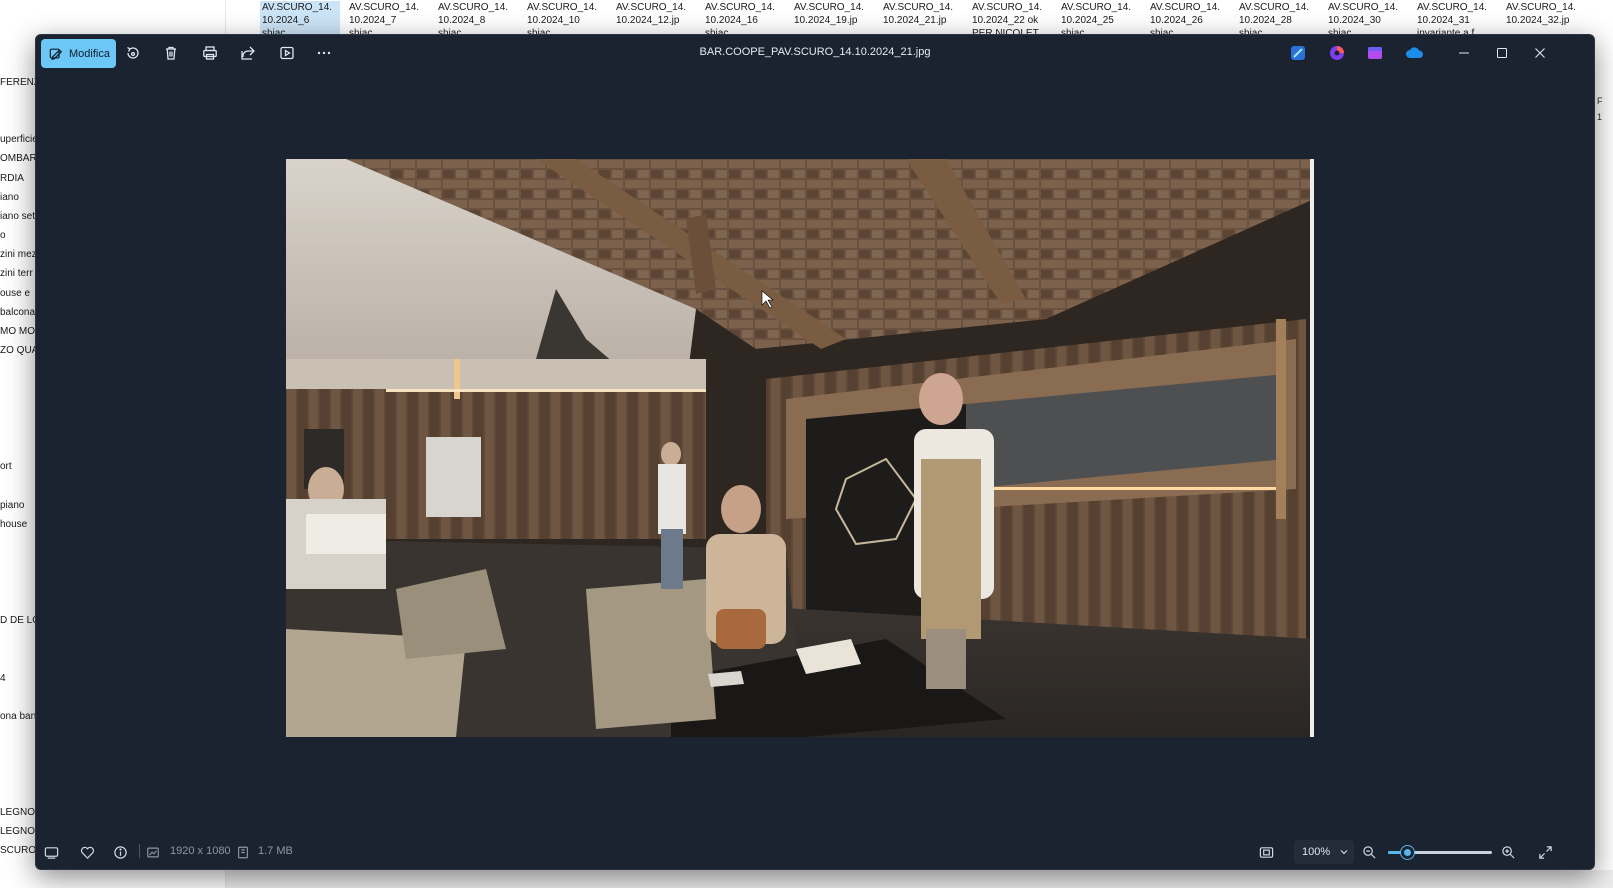 Image resolution: width=1613 pixels, height=888 pixels. Describe the element at coordinates (133, 53) in the screenshot. I see `rotate-icon` at that location.